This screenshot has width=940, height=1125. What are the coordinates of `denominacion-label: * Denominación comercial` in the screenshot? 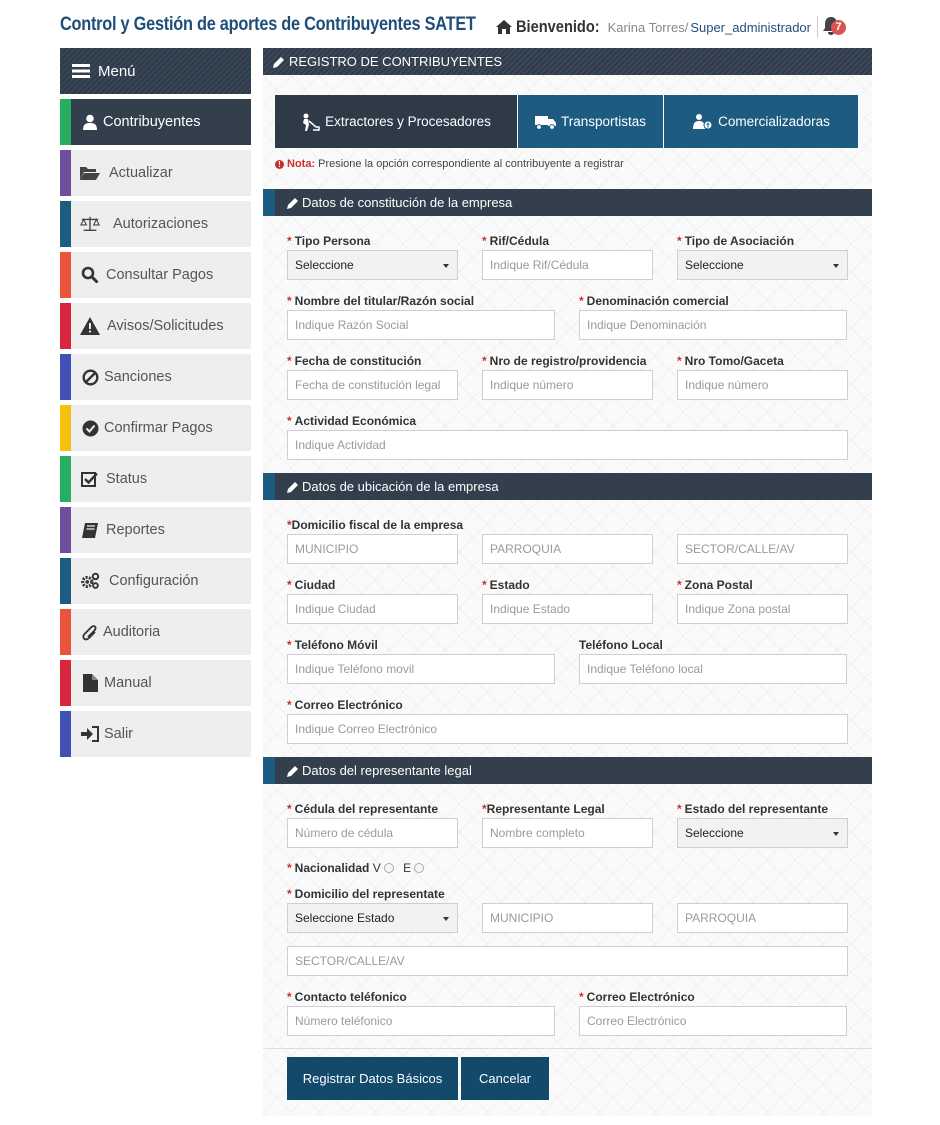 It's located at (654, 301).